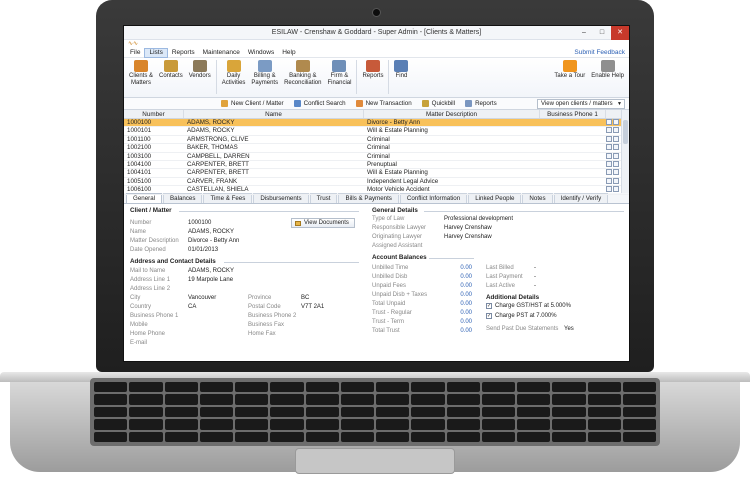 This screenshot has height=480, width=750. I want to click on table-cell: 1004101, so click(139, 173).